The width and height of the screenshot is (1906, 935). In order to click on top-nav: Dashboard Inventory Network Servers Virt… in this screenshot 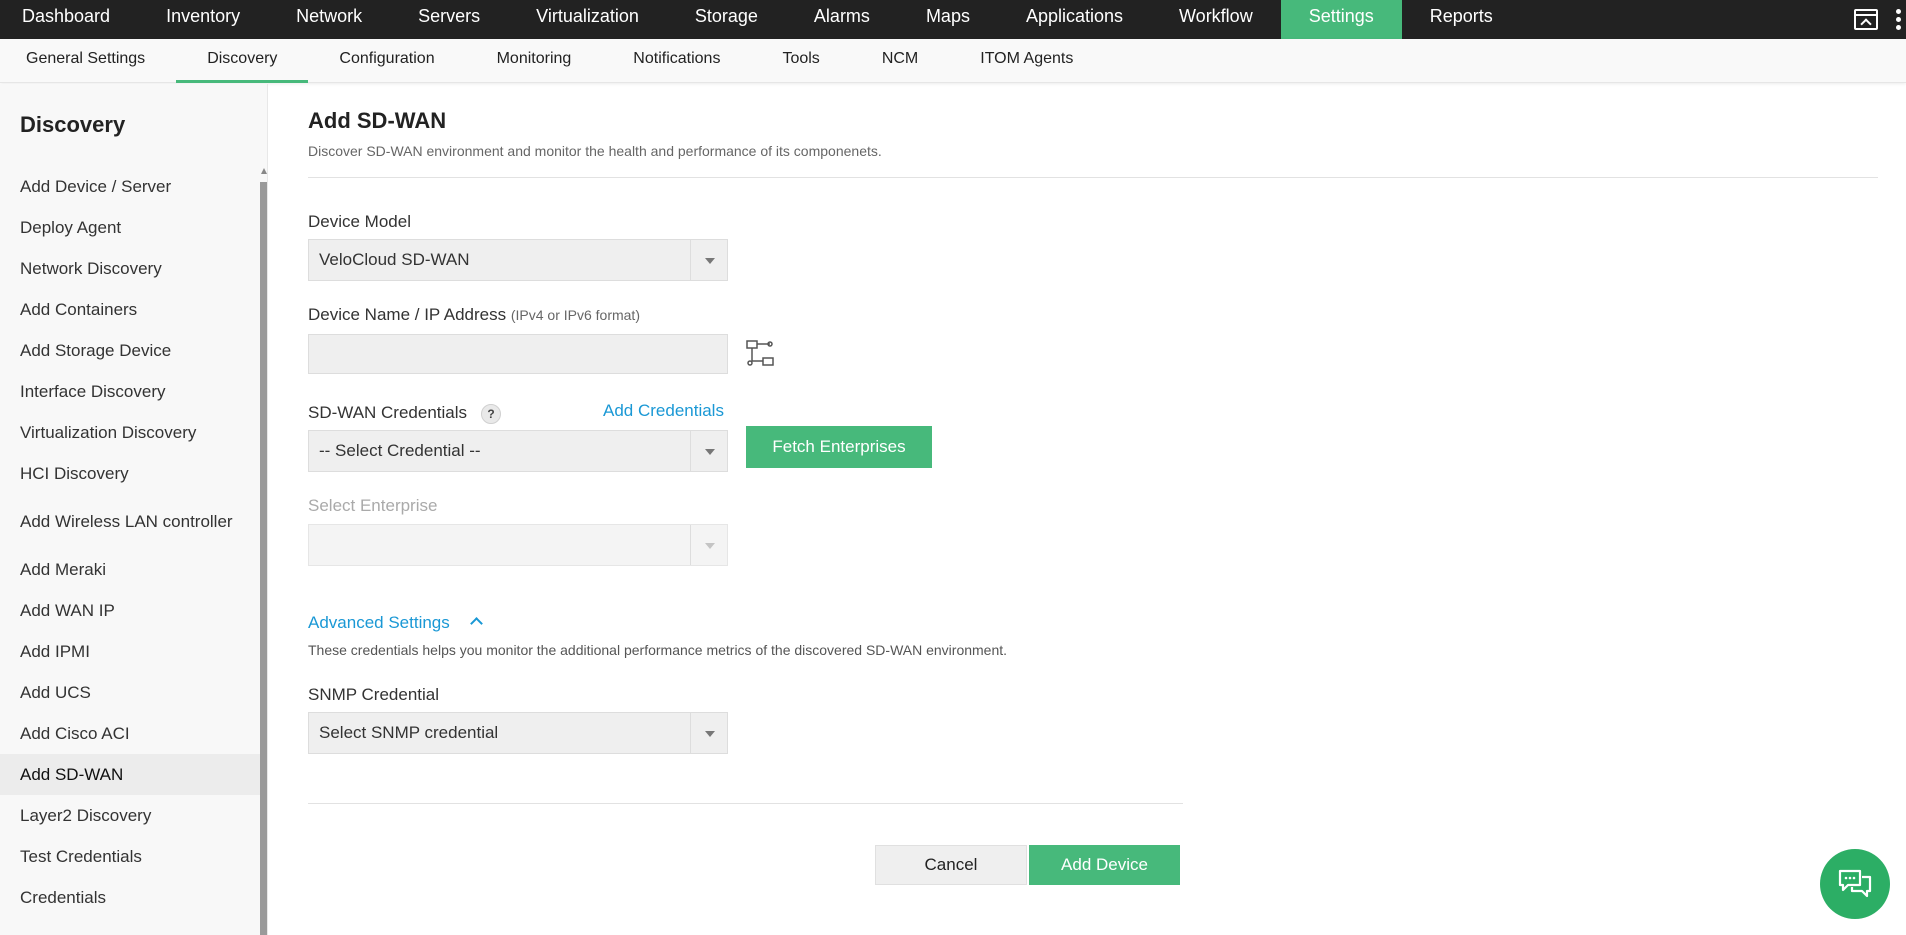, I will do `click(953, 19)`.